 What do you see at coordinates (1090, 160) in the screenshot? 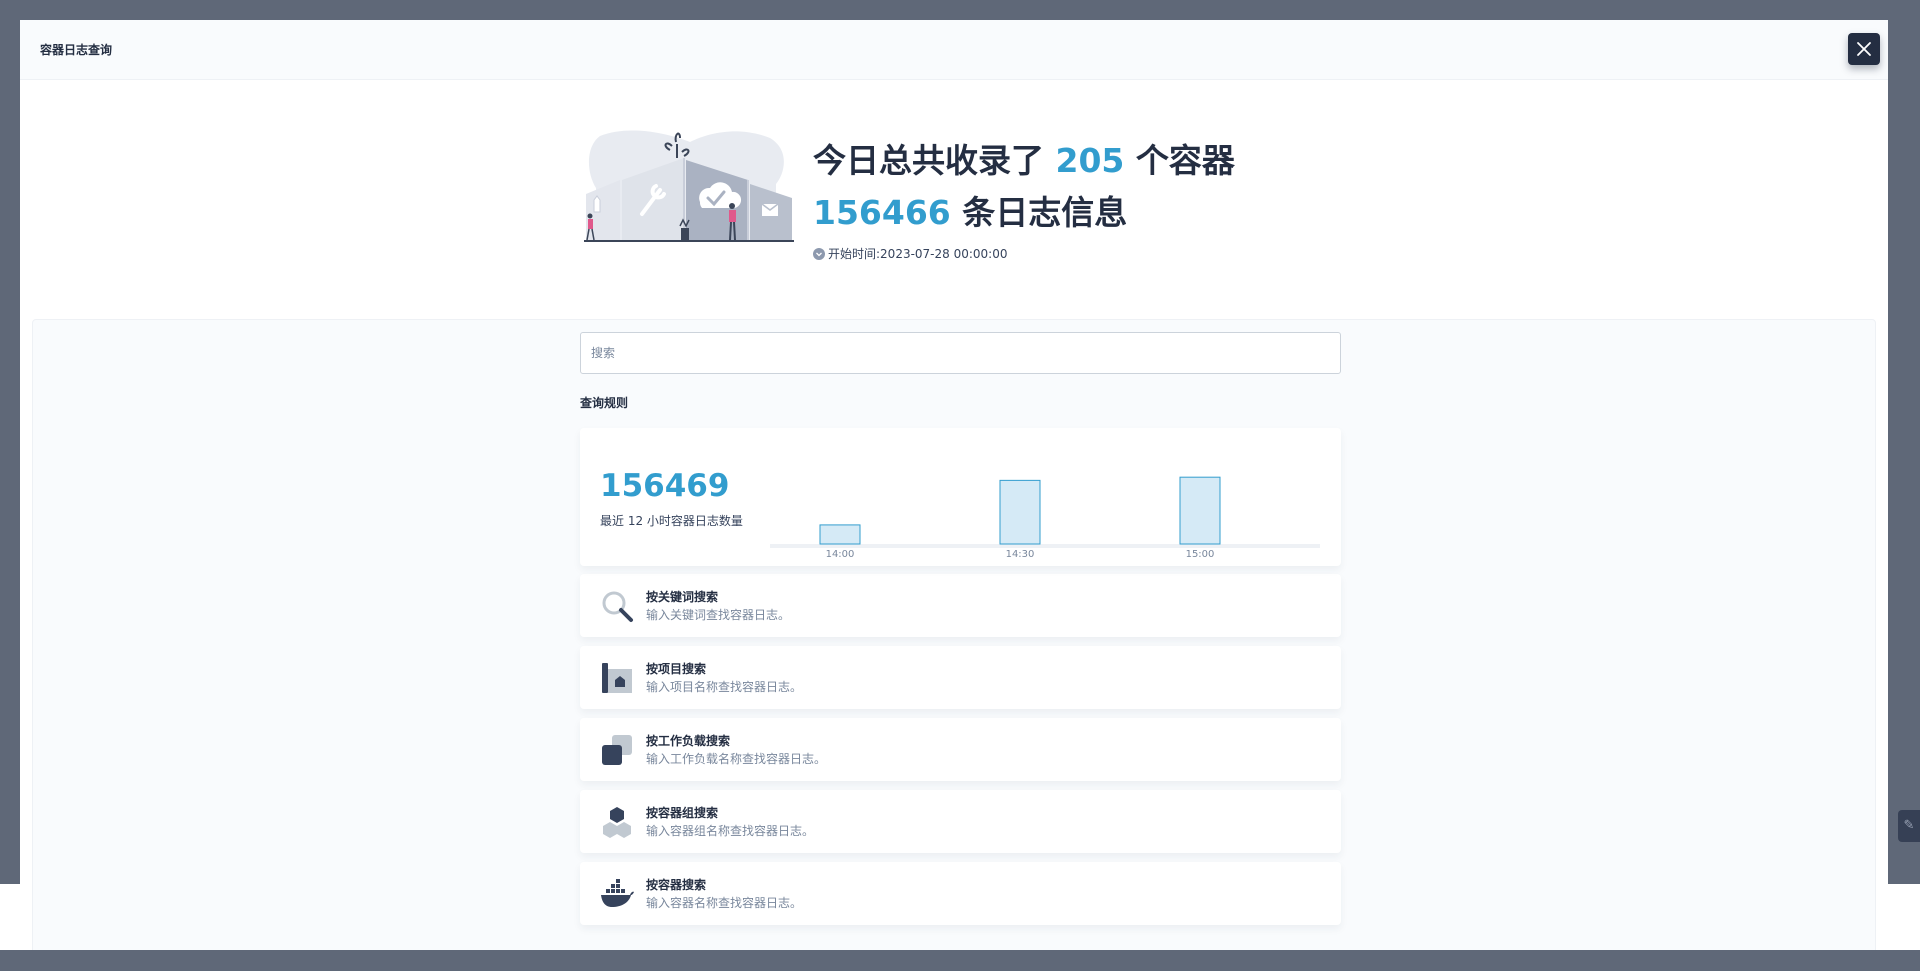
I see `container-count: 205` at bounding box center [1090, 160].